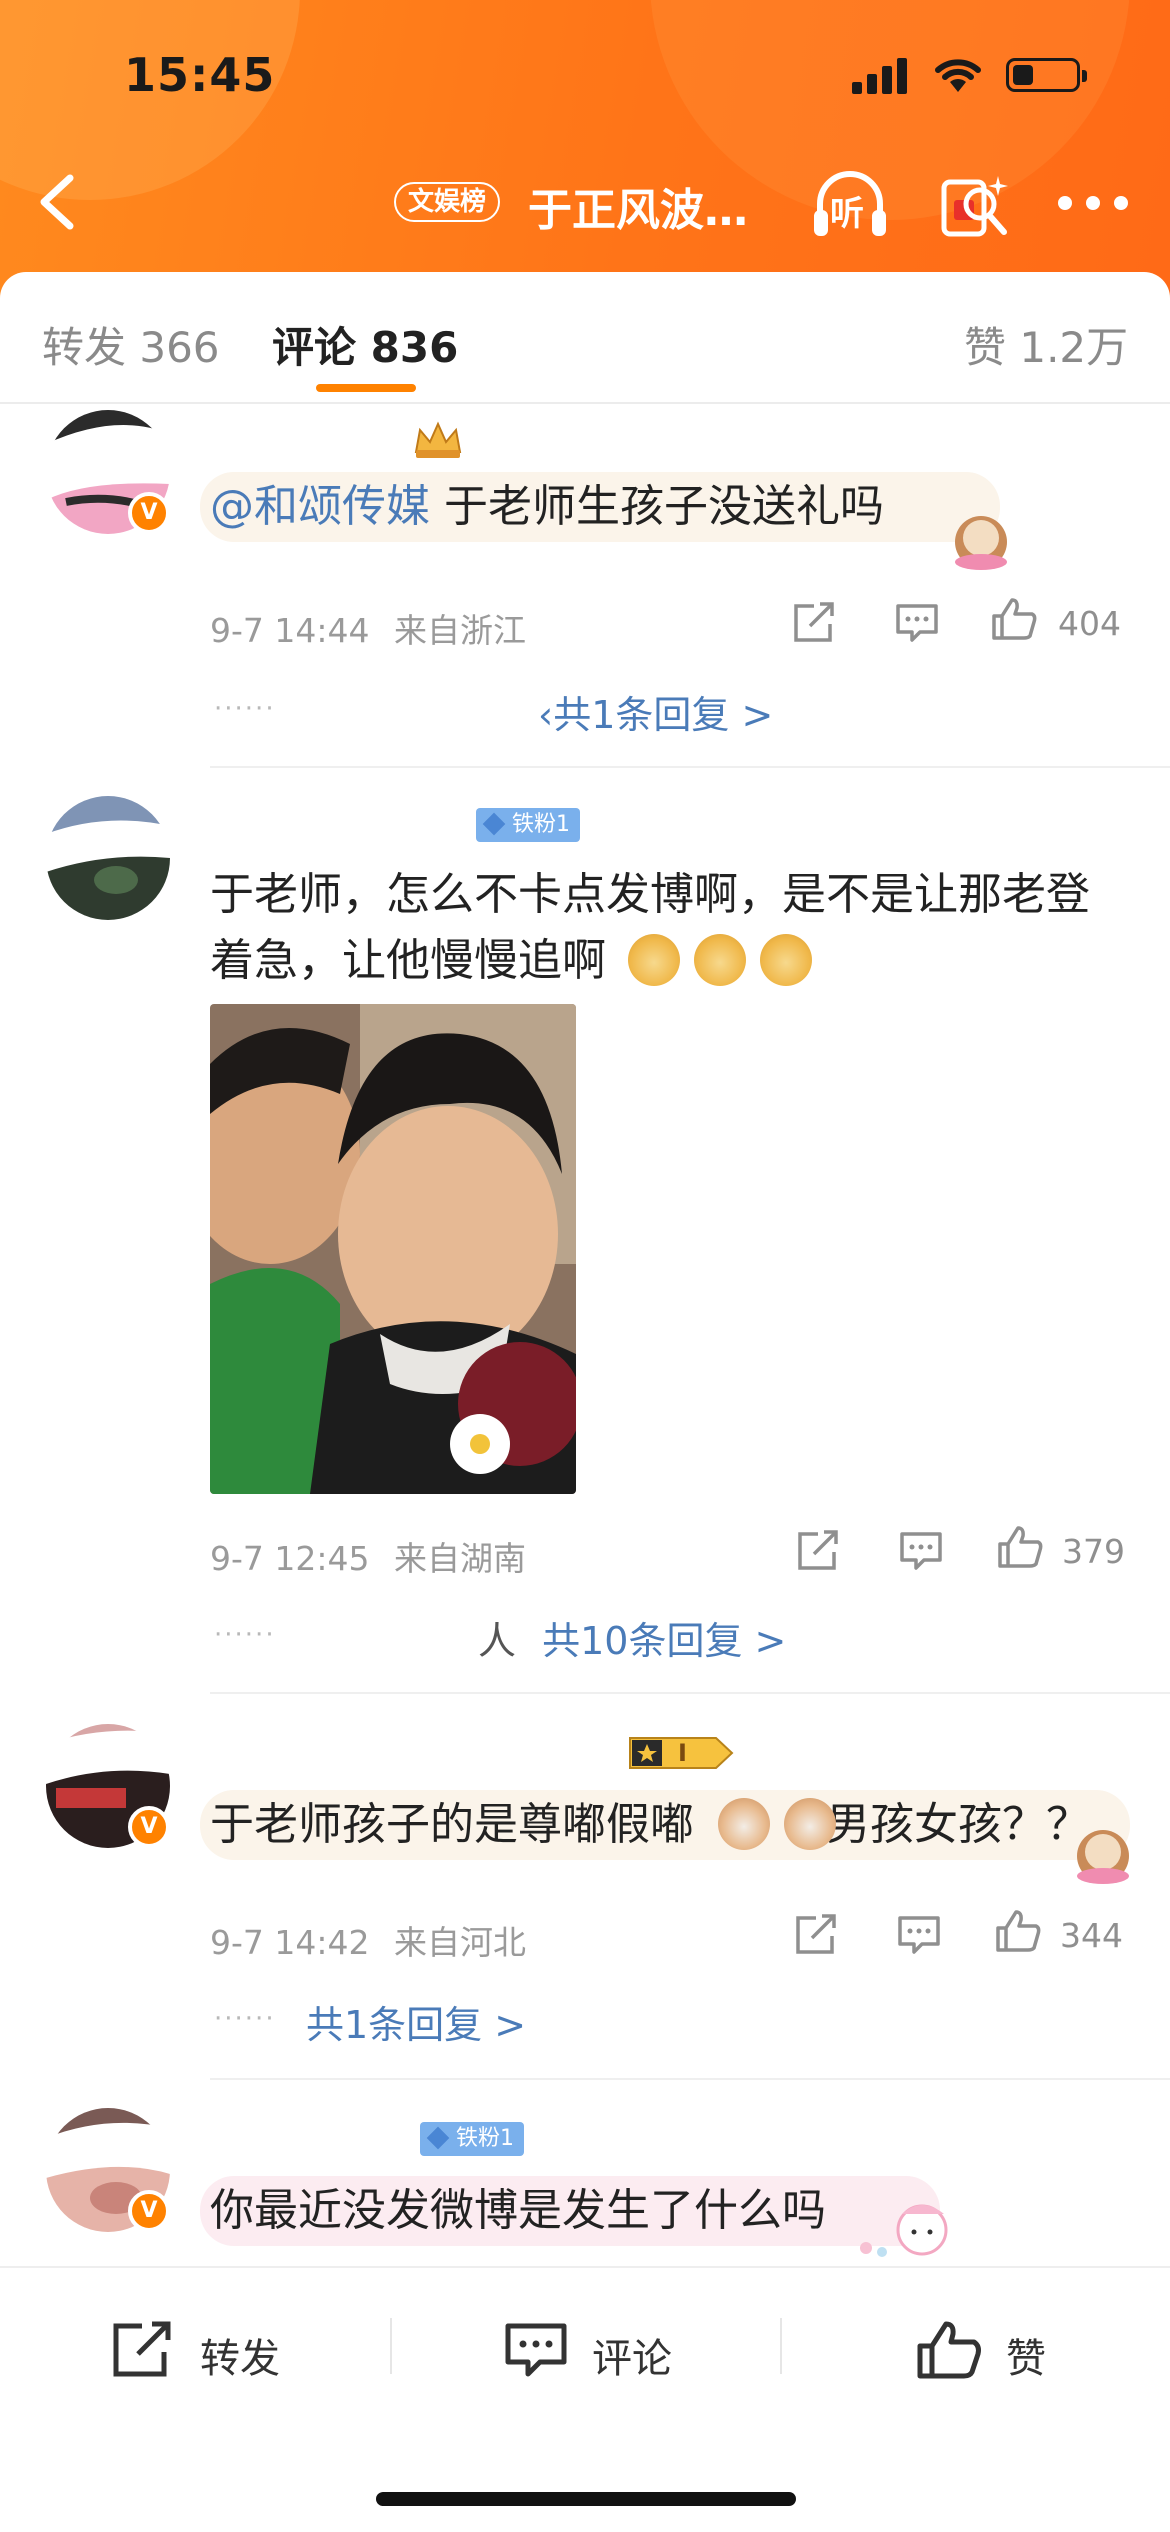  Describe the element at coordinates (497, 1641) in the screenshot. I see `reply-avatar-fragment: 人` at that location.